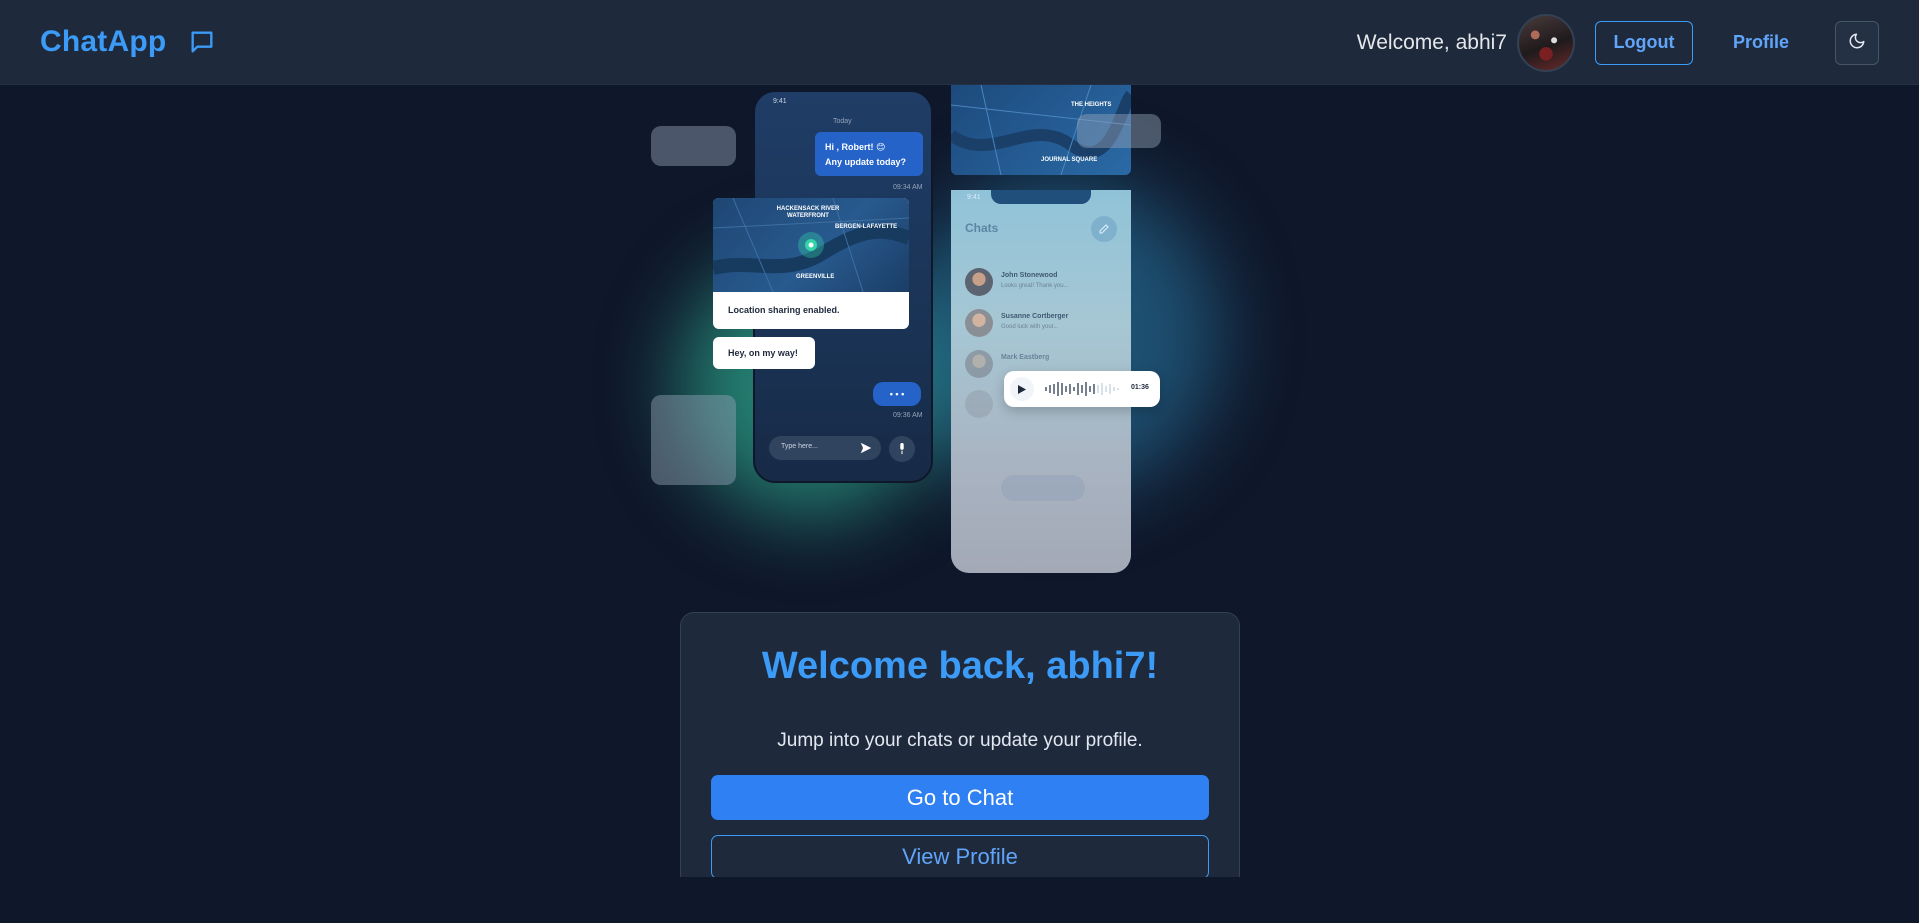 This screenshot has height=923, width=1919. What do you see at coordinates (869, 154) in the screenshot?
I see `outgoing-message: Hi , Robert! 😊 Any update today?` at bounding box center [869, 154].